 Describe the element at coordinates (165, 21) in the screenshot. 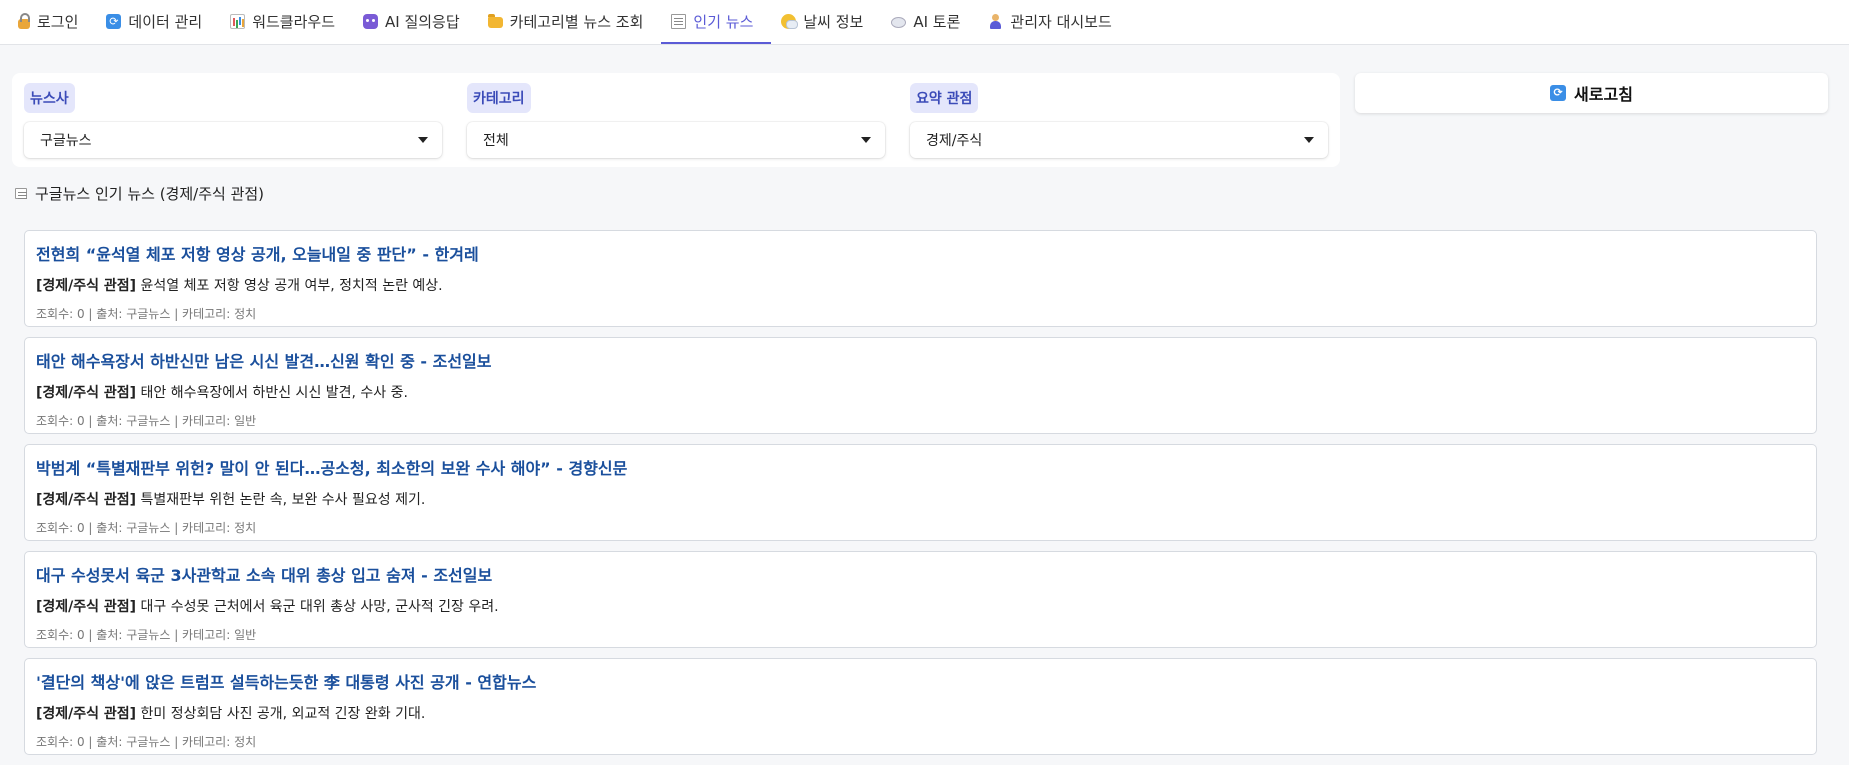

I see `tab-label: 데이터 관리` at that location.